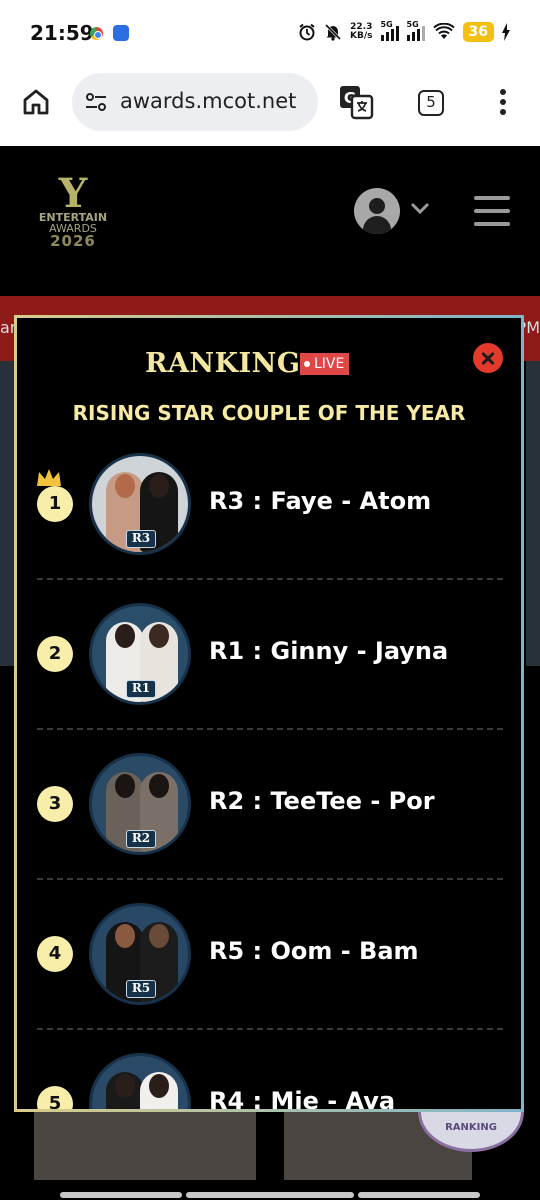 The image size is (540, 1200). What do you see at coordinates (145, 1144) in the screenshot?
I see `background-candidate-card` at bounding box center [145, 1144].